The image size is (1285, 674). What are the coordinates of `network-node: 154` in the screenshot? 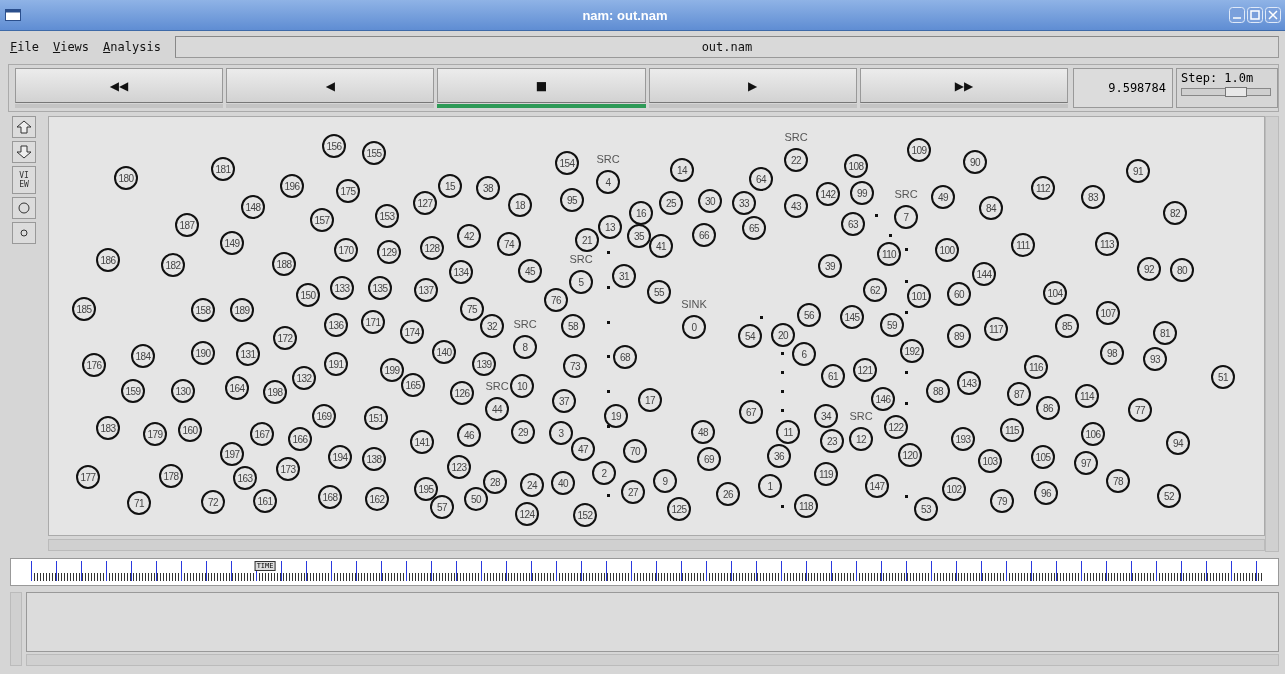 It's located at (567, 163).